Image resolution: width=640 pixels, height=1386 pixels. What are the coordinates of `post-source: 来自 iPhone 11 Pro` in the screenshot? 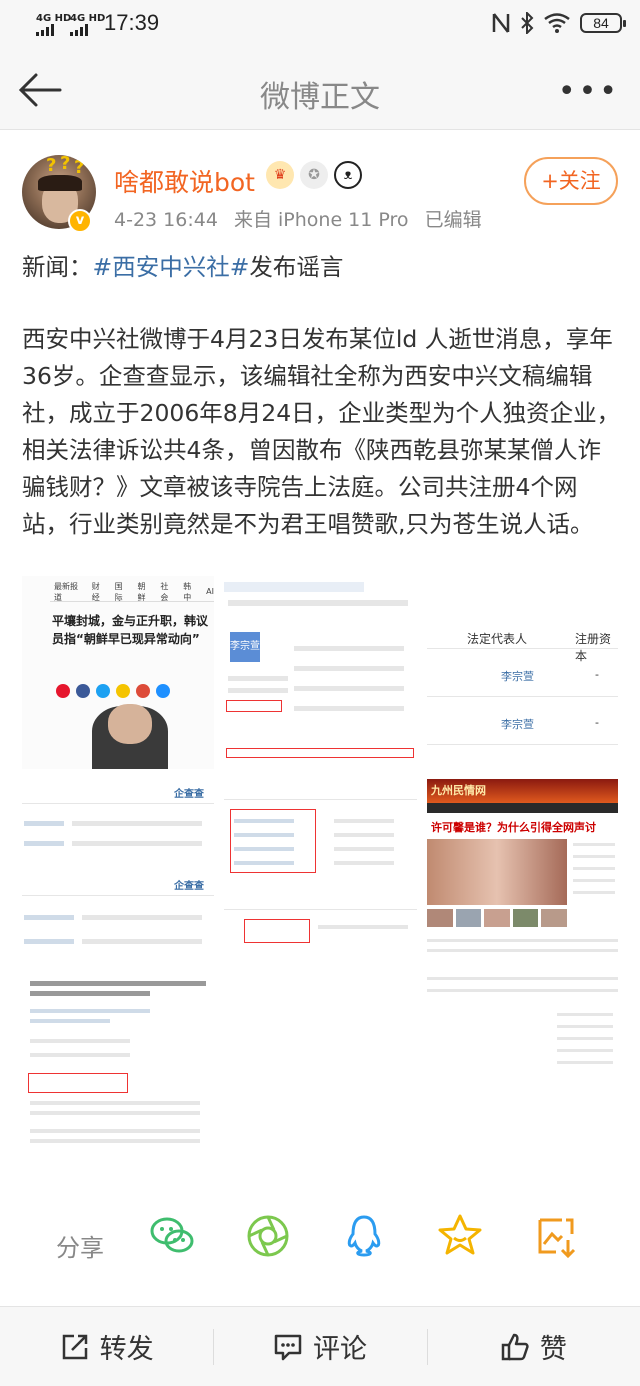 It's located at (321, 220).